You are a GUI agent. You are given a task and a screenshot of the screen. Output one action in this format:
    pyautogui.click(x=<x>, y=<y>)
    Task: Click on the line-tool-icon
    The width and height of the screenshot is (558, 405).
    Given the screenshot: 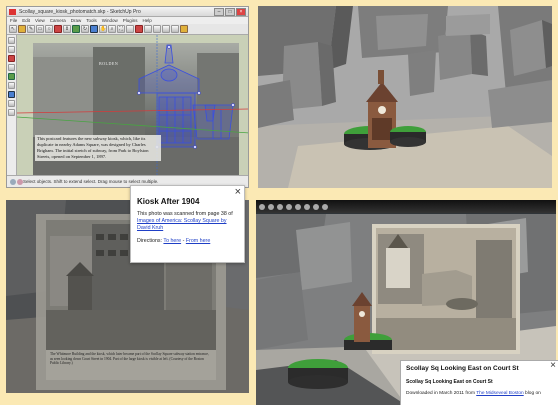 What is the action you would take?
    pyautogui.click(x=11, y=49)
    